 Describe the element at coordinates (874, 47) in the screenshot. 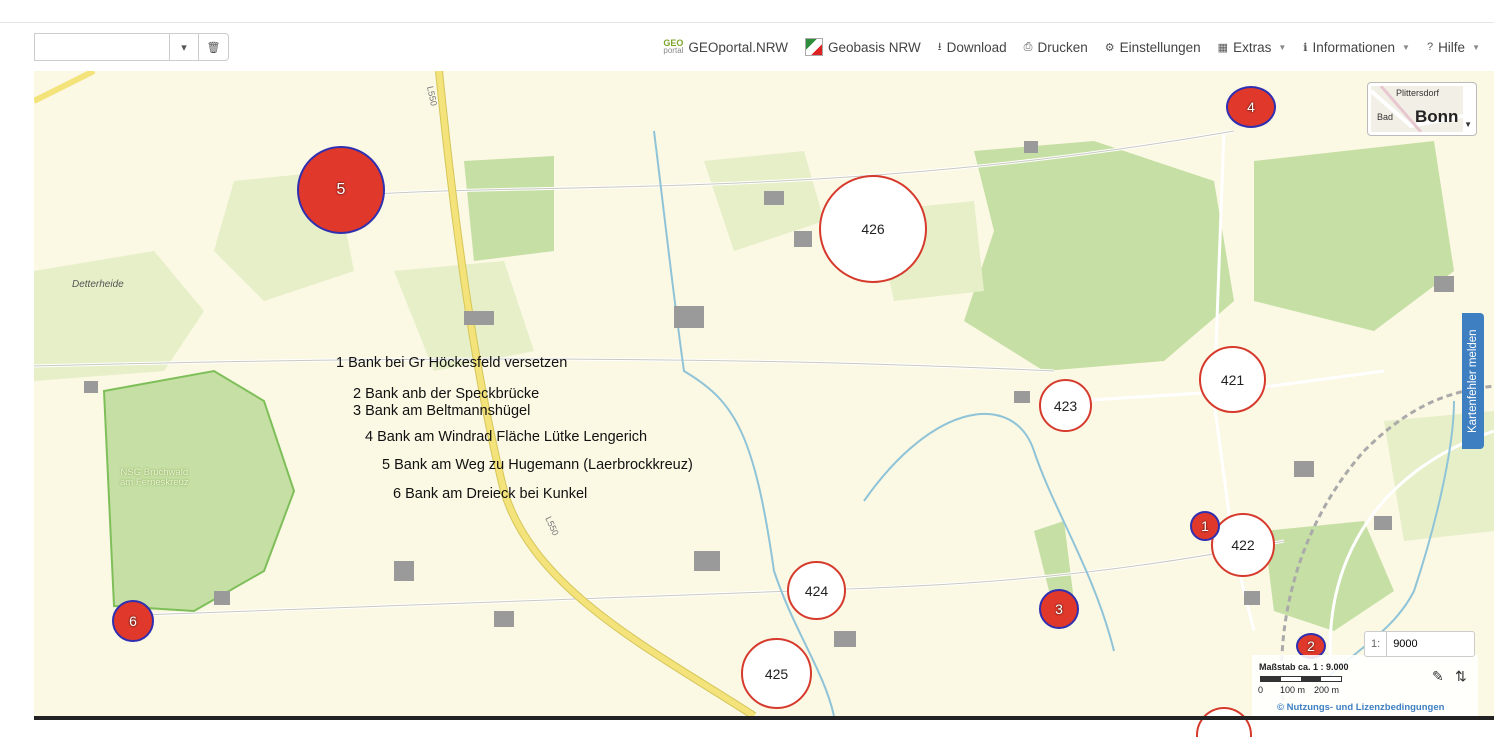

I see `nav-geobasis-label: Geobasis NRW` at that location.